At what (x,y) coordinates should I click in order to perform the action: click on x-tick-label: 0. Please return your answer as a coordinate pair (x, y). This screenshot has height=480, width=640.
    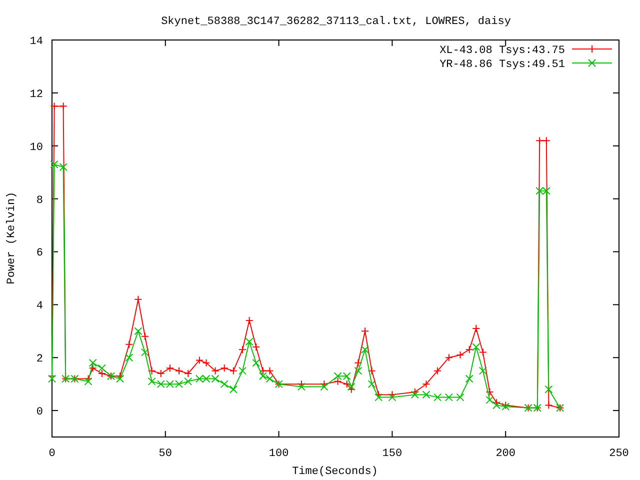
    Looking at the image, I should click on (52, 454).